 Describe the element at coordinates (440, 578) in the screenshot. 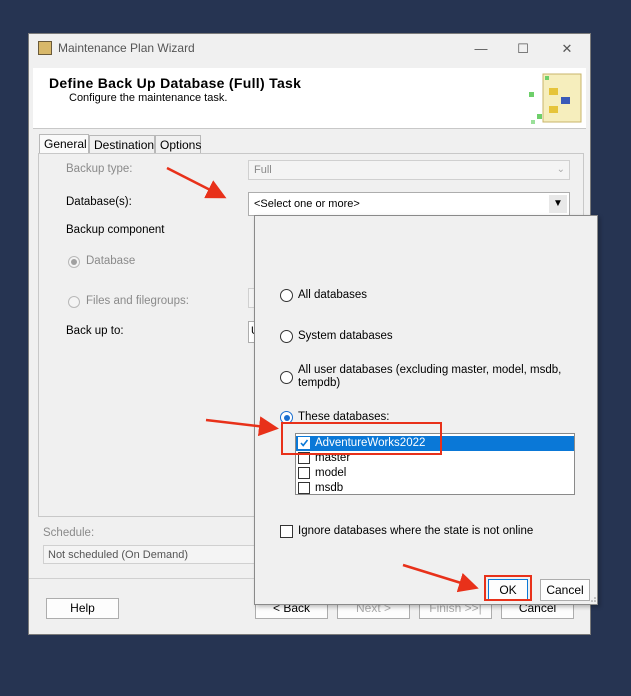

I see `arrow-to-ok-button` at that location.